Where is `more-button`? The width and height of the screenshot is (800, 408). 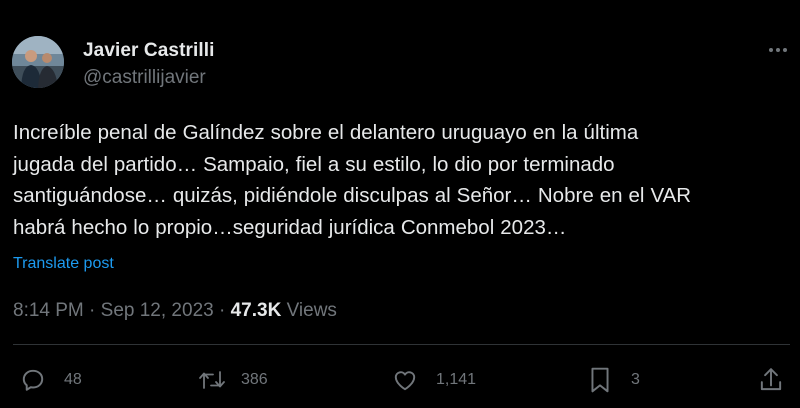 more-button is located at coordinates (778, 50).